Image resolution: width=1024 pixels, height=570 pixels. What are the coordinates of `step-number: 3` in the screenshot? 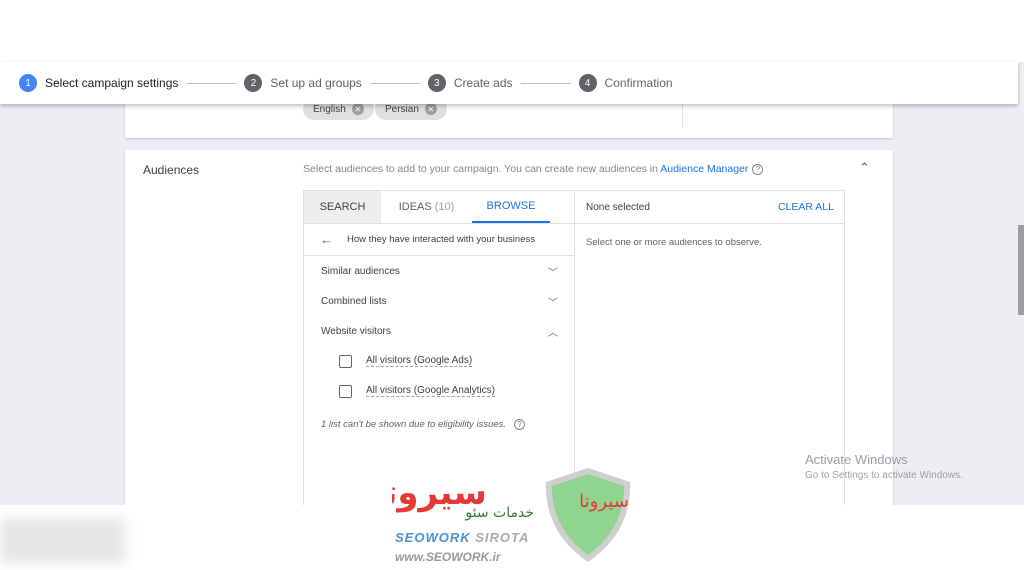 It's located at (436, 83).